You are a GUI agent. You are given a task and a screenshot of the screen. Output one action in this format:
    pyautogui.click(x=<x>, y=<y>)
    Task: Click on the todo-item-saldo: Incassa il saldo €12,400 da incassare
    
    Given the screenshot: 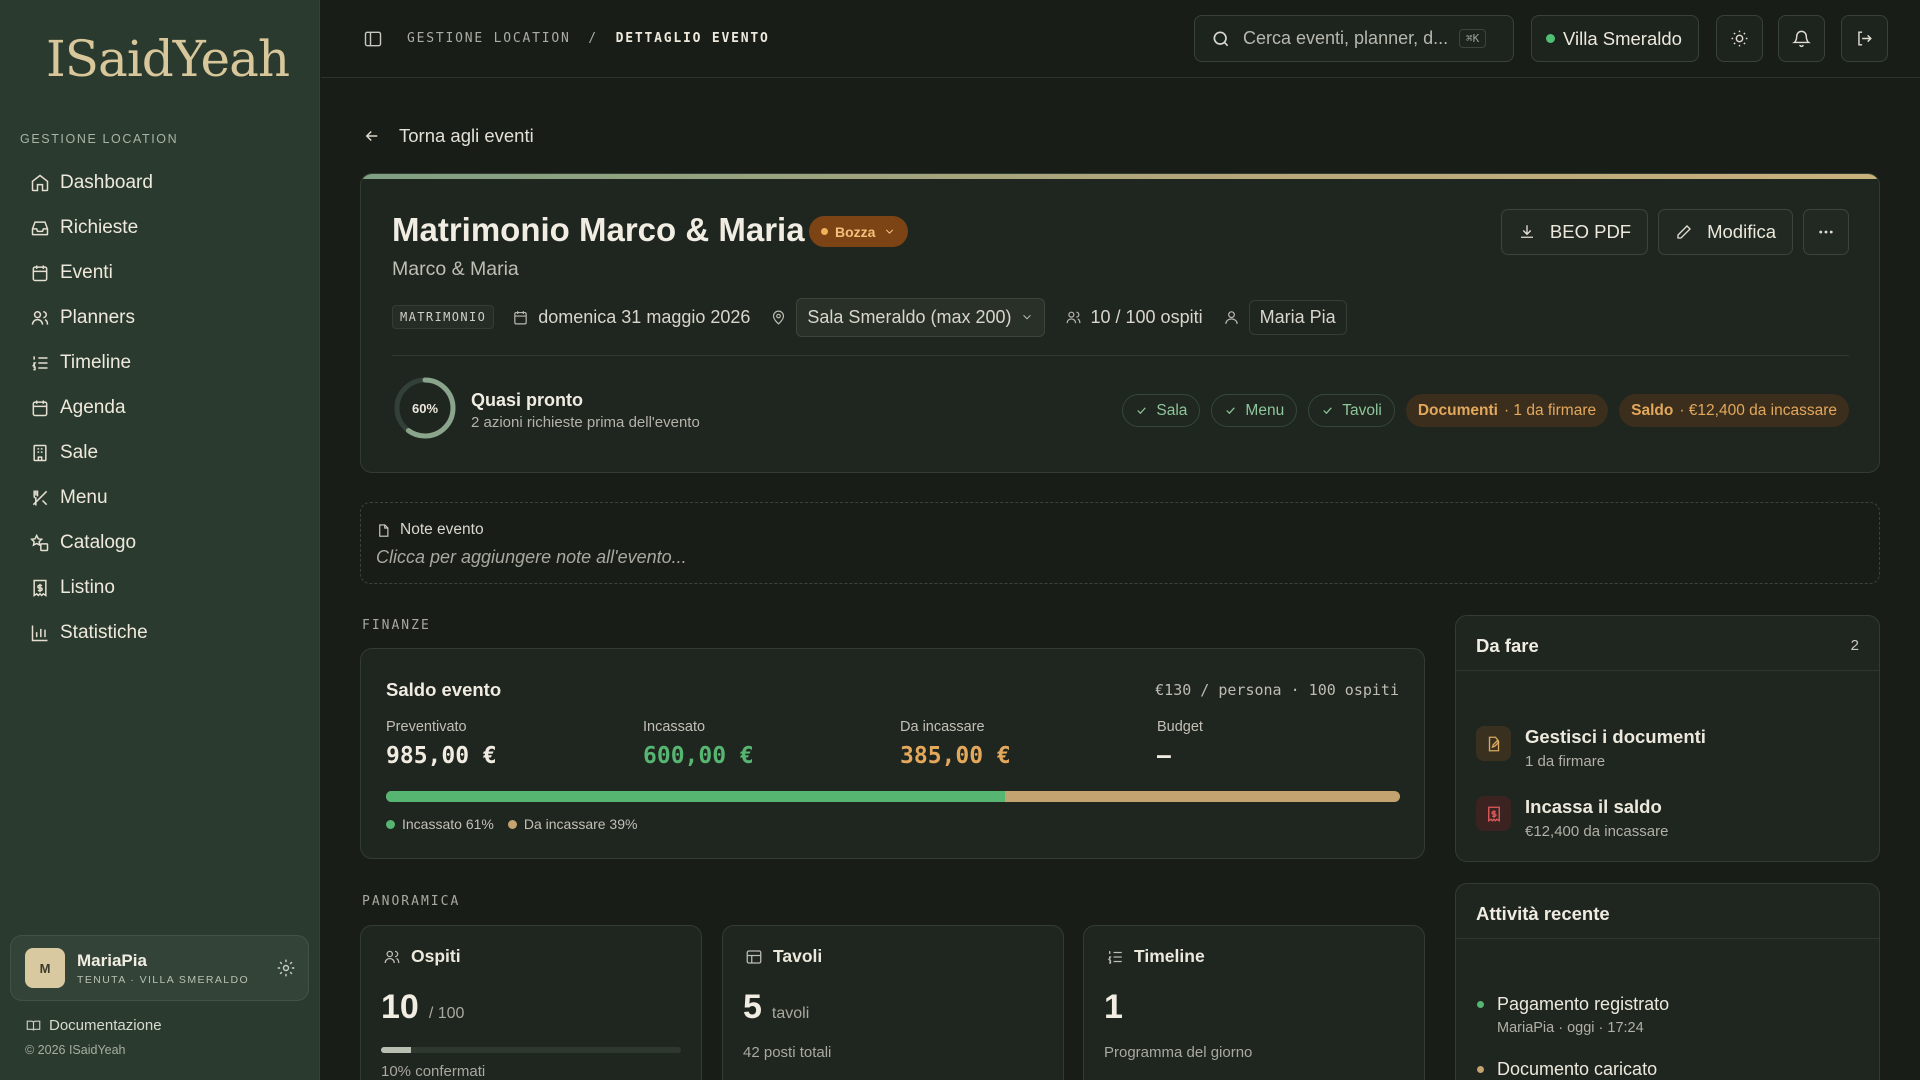 What is the action you would take?
    pyautogui.click(x=1572, y=818)
    